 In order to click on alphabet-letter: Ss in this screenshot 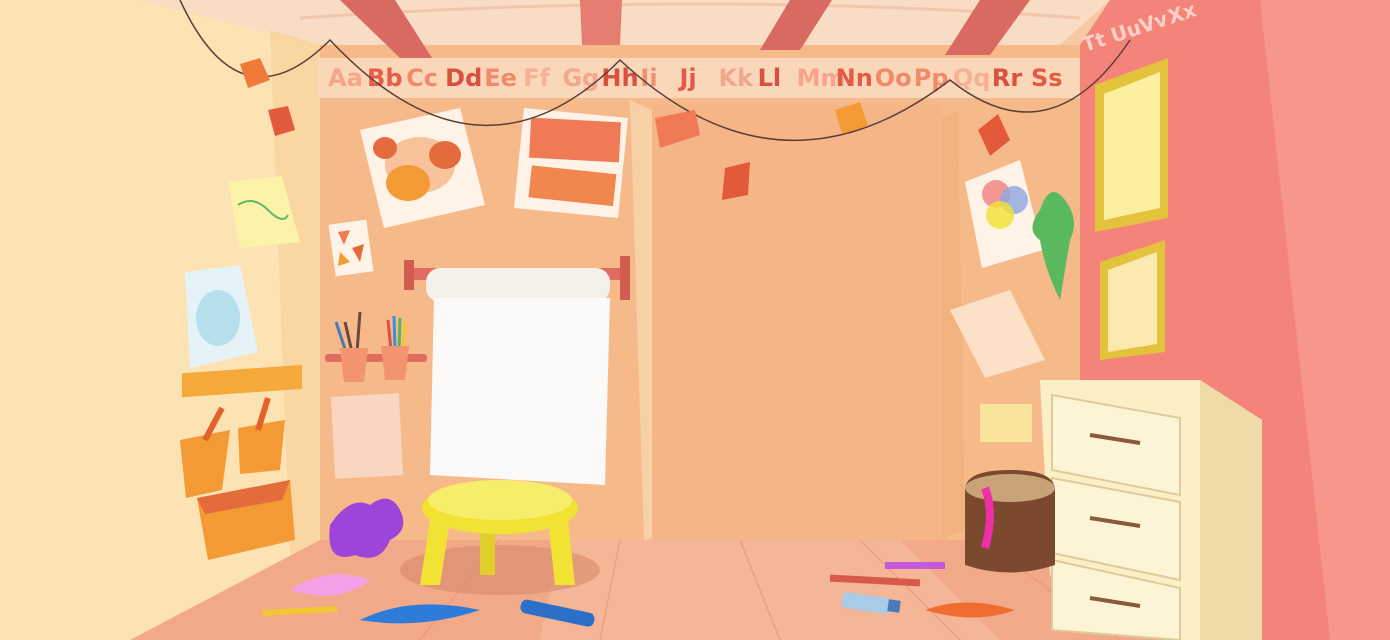, I will do `click(1047, 78)`.